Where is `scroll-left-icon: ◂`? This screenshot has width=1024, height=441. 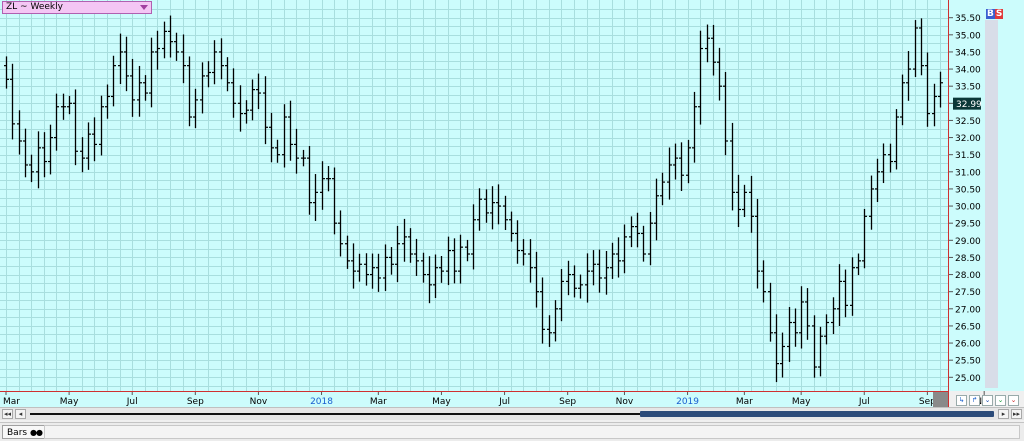 scroll-left-icon: ◂ is located at coordinates (20, 414).